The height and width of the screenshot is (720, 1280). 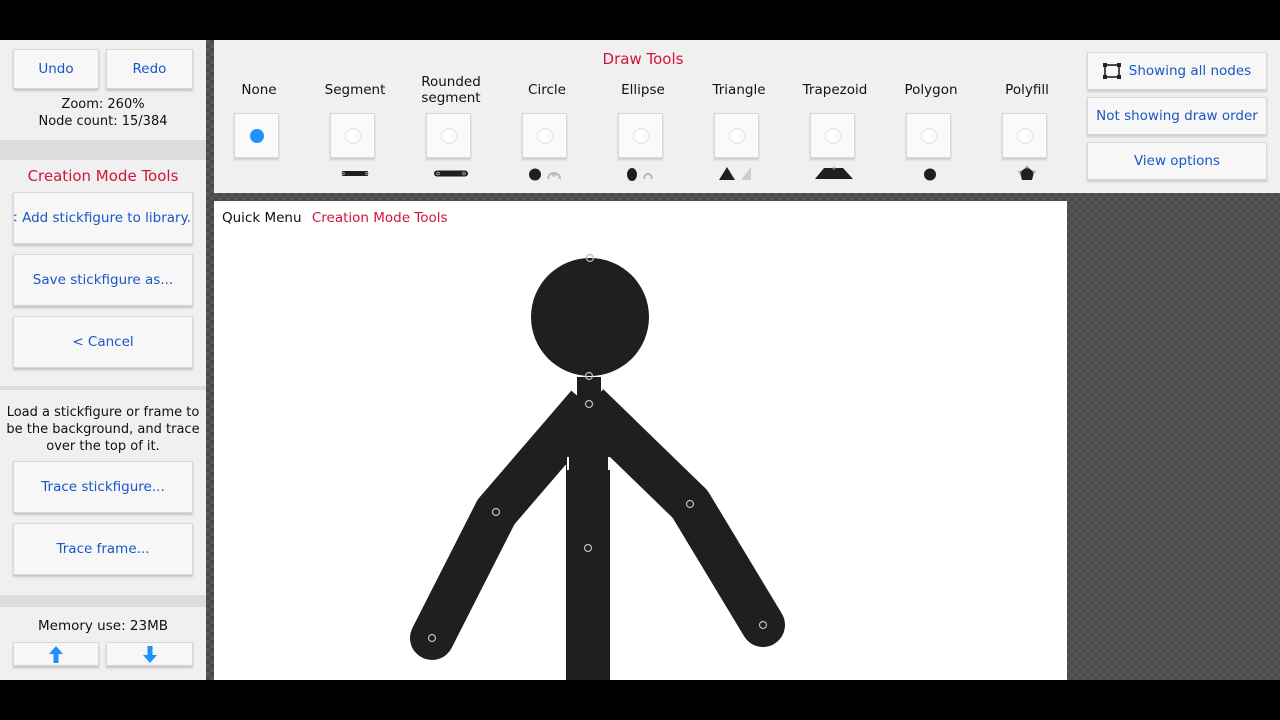 I want to click on tool-triangle: Triangle, so click(x=739, y=116).